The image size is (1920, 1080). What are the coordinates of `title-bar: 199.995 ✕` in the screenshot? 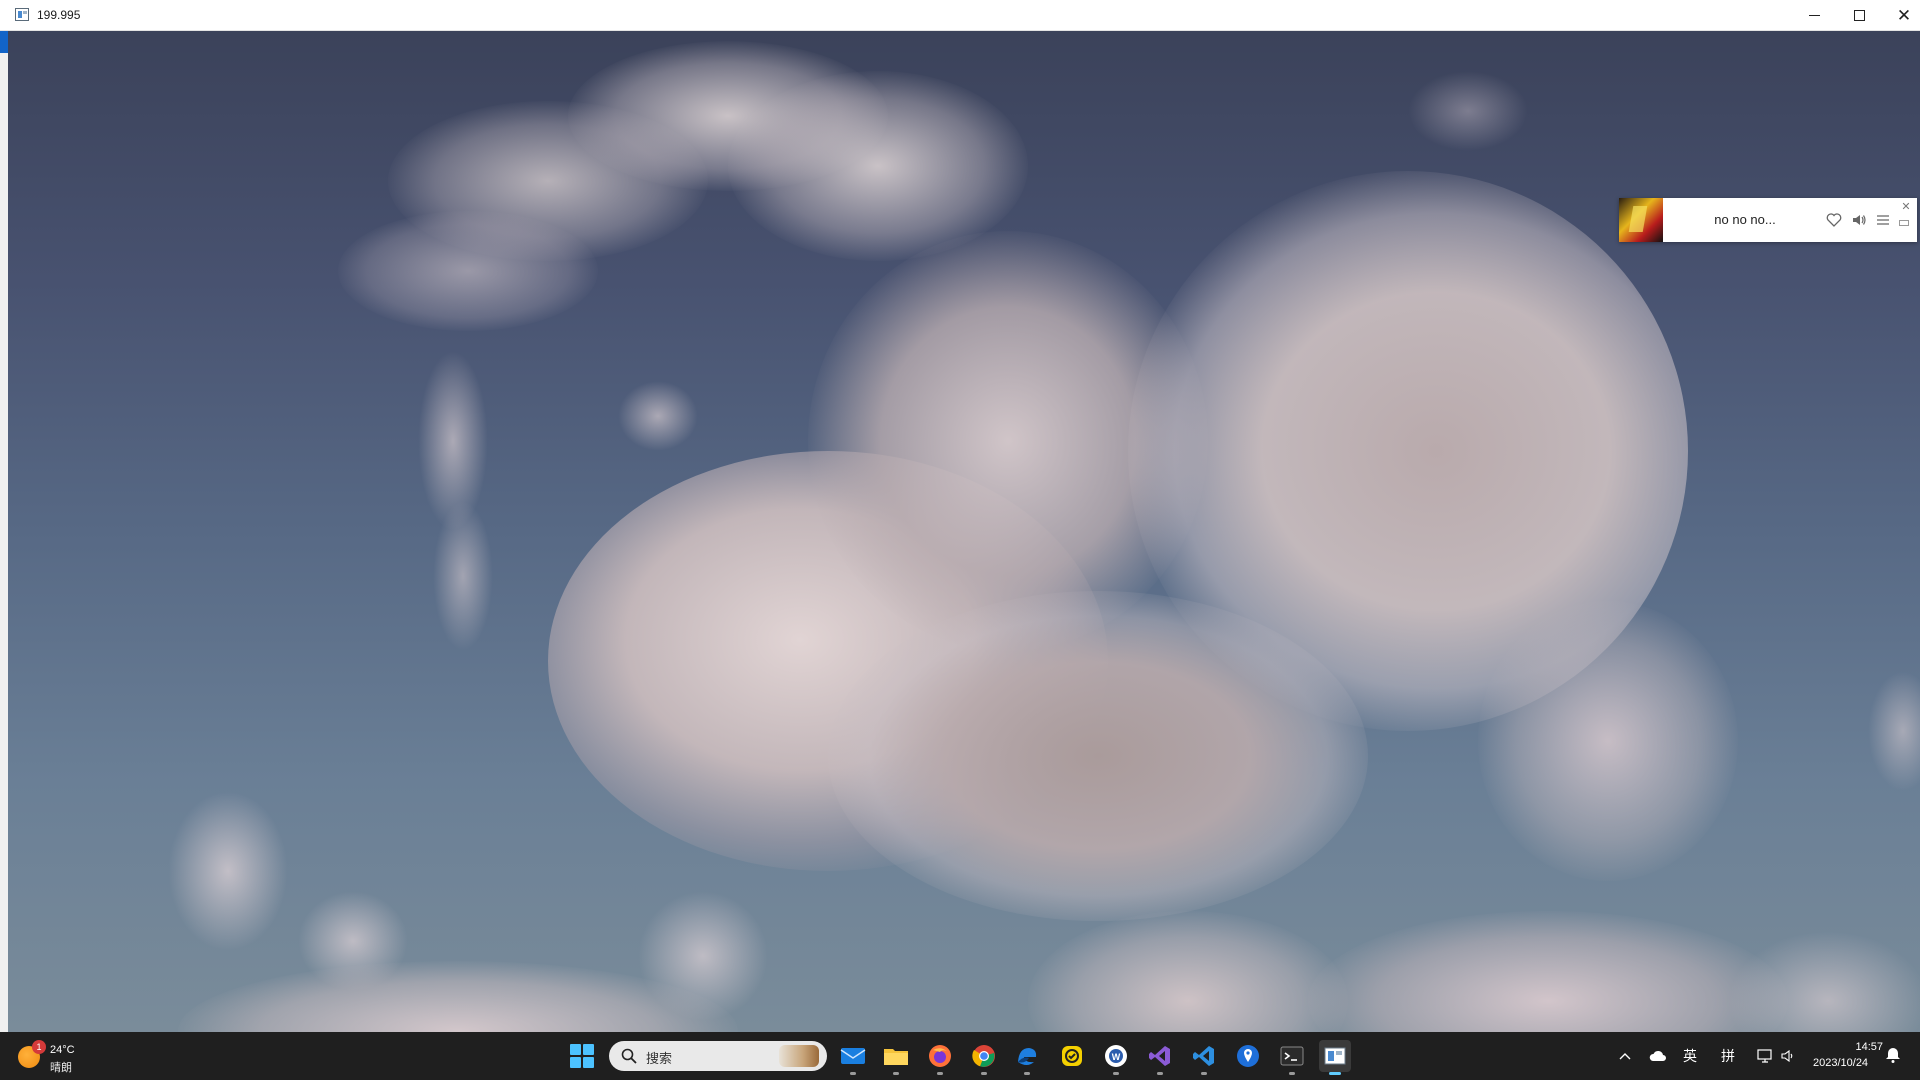 It's located at (960, 15).